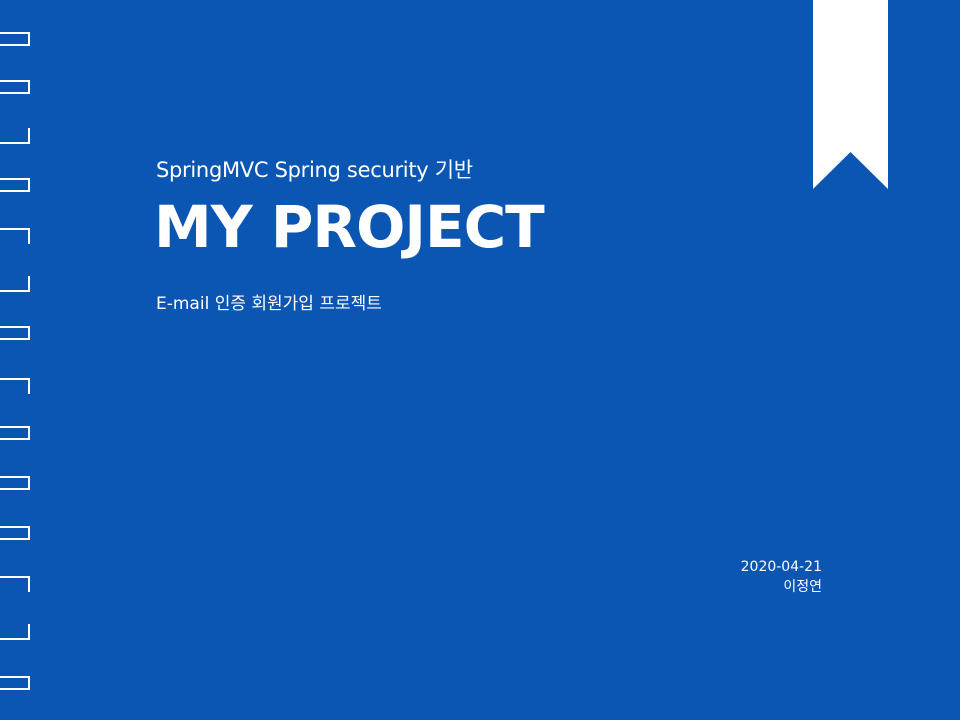 This screenshot has width=960, height=720. I want to click on slide-date: 2020-04-21, so click(781, 567).